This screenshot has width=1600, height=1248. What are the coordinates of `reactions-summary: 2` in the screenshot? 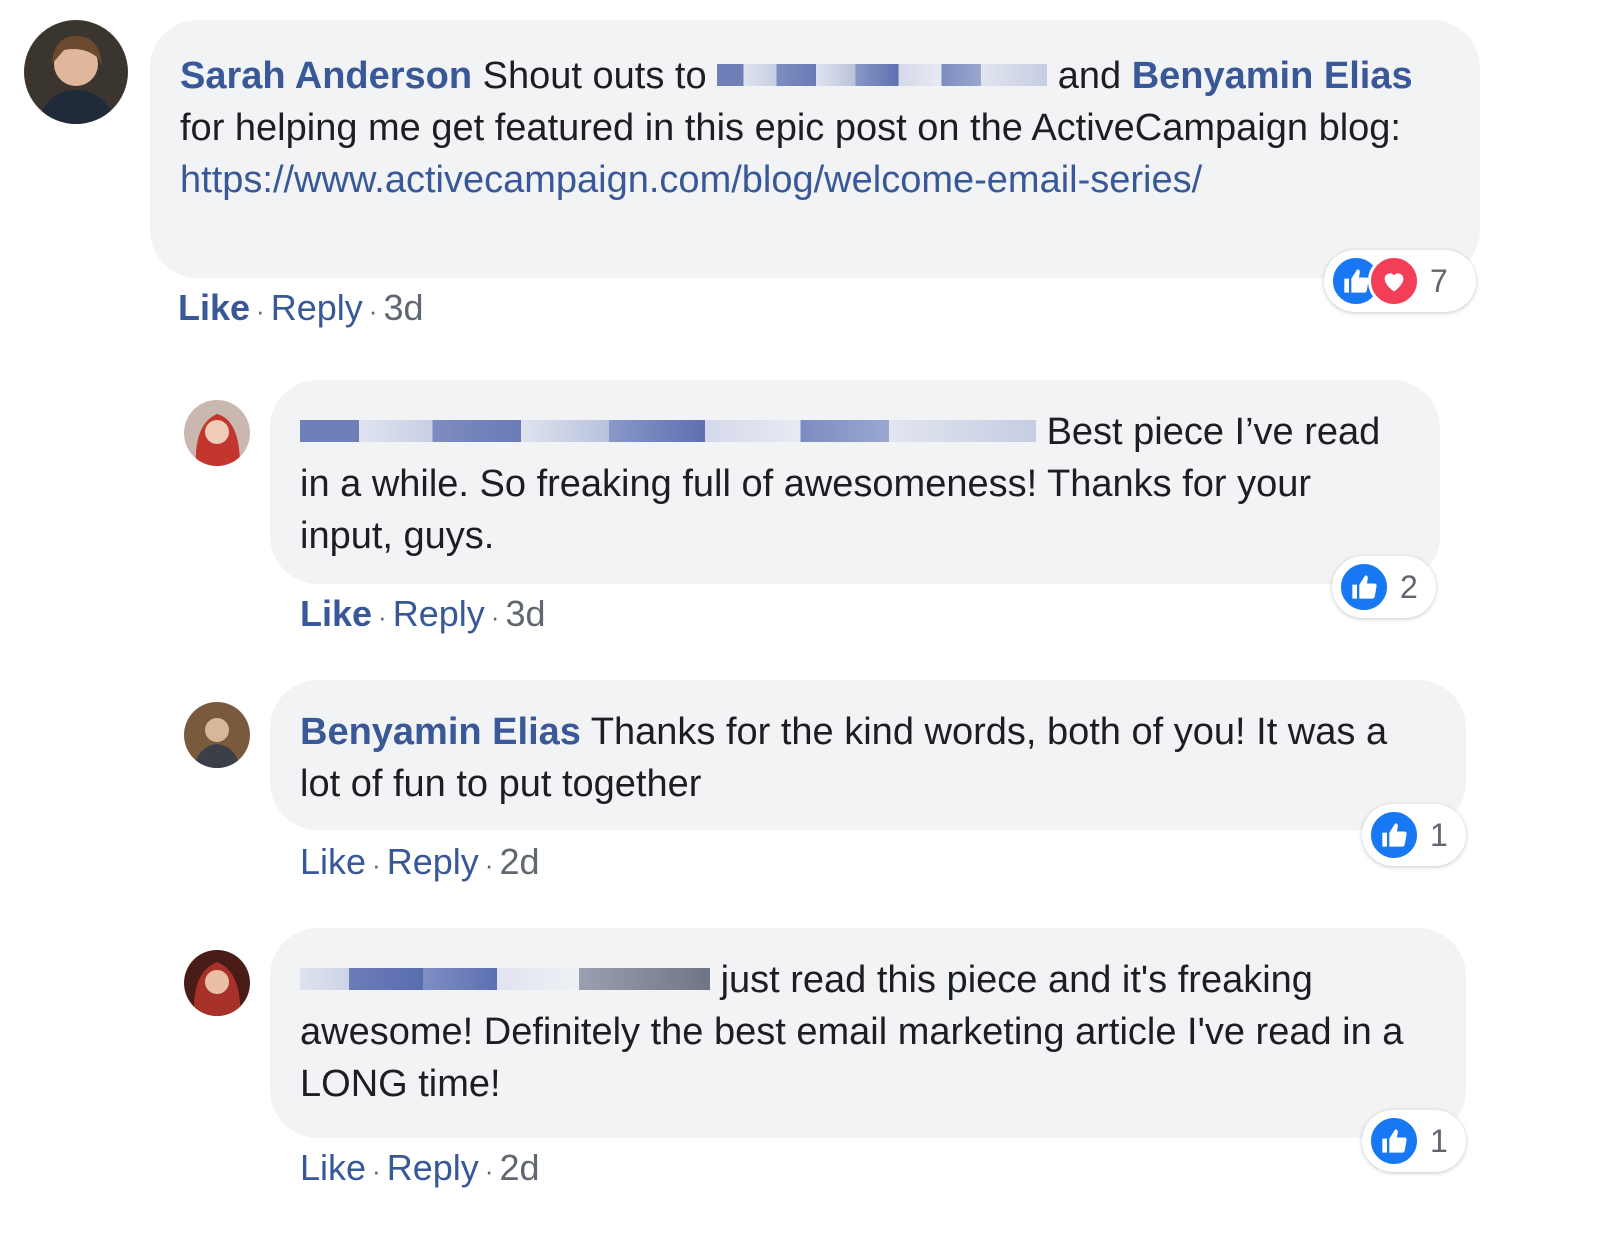 It's located at (1384, 587).